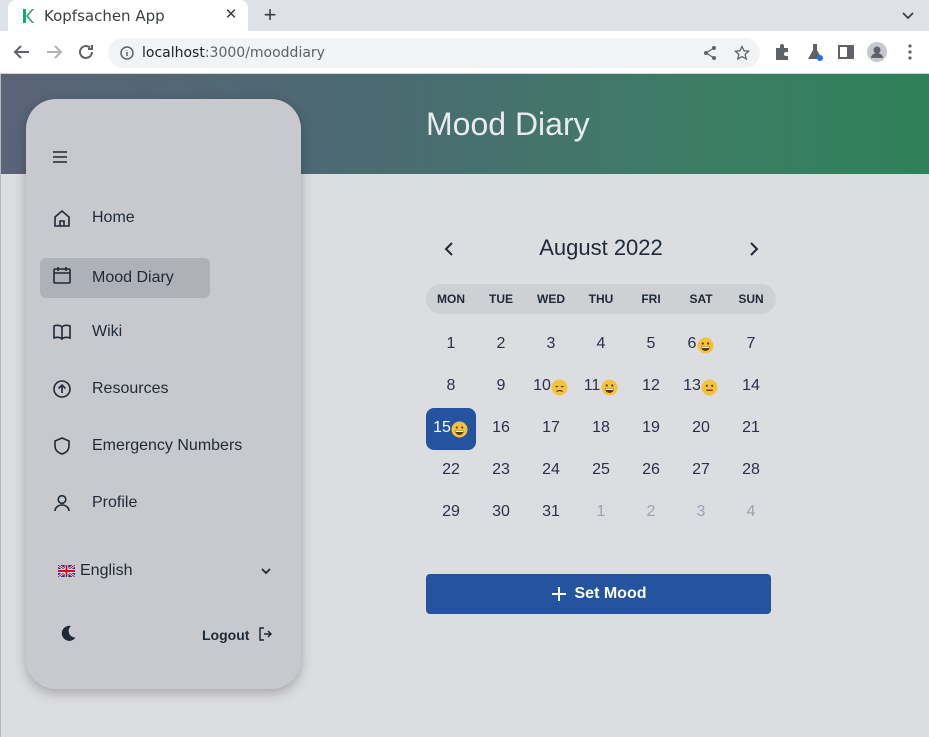 The height and width of the screenshot is (737, 929). What do you see at coordinates (710, 53) in the screenshot?
I see `share-icon` at bounding box center [710, 53].